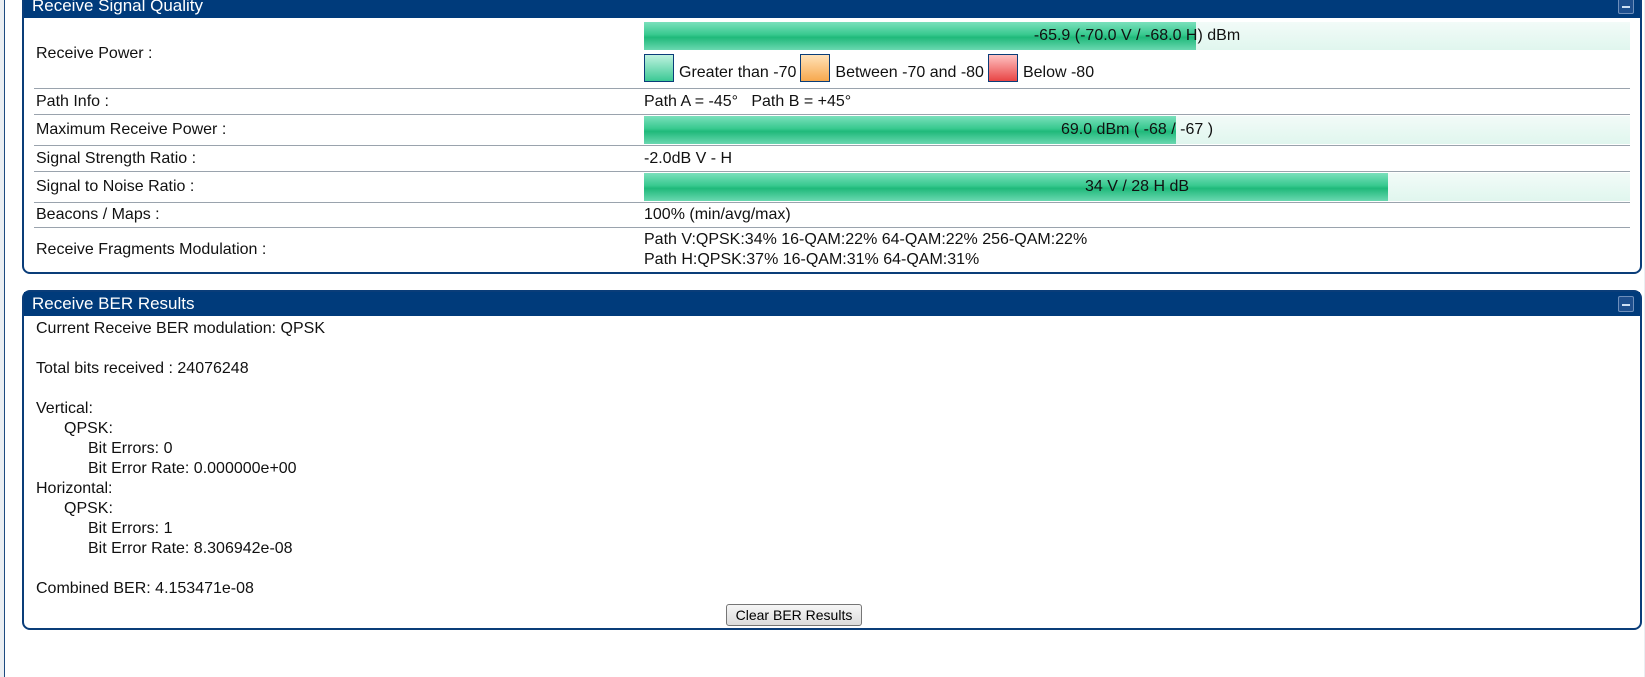  I want to click on legend-green-label: Greater than -70, so click(738, 72).